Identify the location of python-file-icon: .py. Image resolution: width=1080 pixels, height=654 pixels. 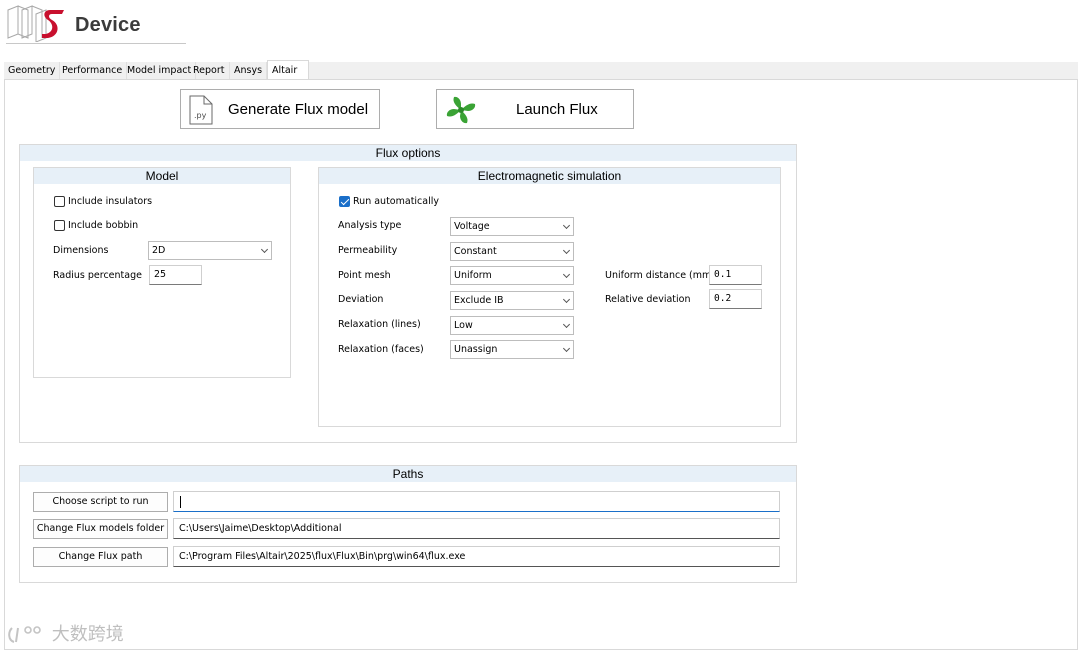
(201, 110).